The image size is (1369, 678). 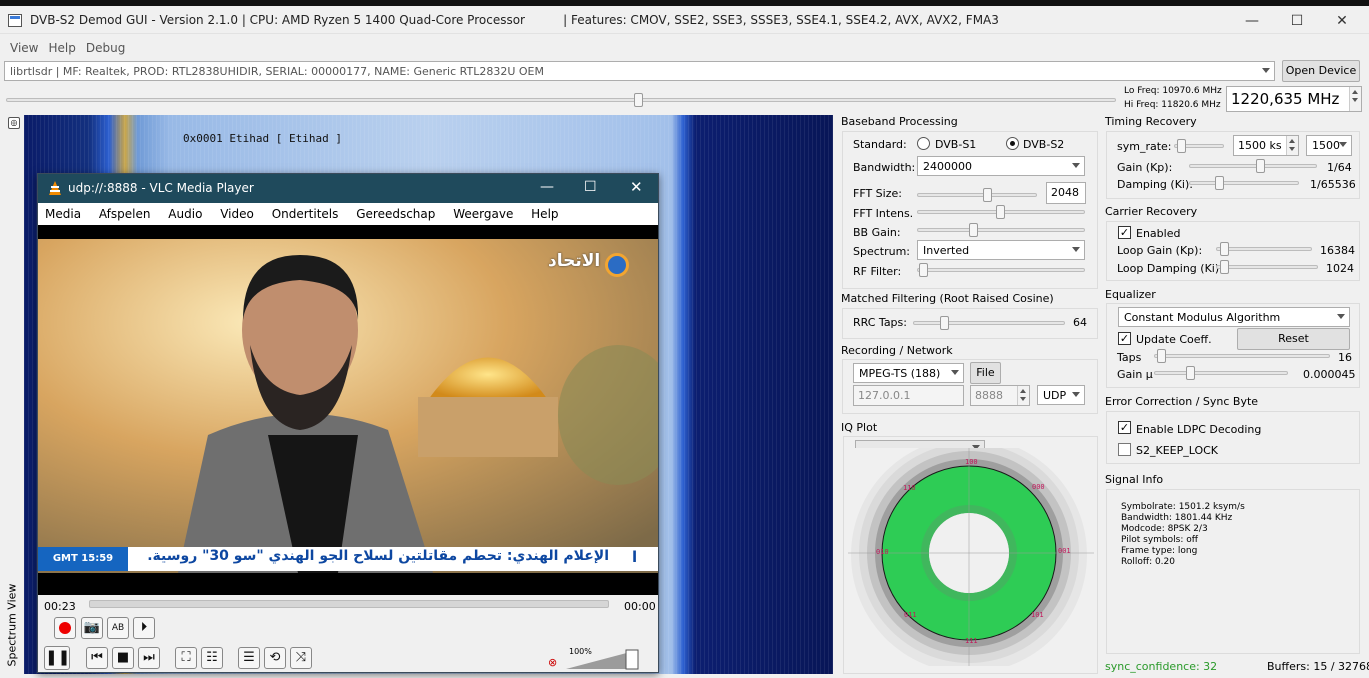 What do you see at coordinates (1124, 449) in the screenshot?
I see `s2-keep-lock-checkbox` at bounding box center [1124, 449].